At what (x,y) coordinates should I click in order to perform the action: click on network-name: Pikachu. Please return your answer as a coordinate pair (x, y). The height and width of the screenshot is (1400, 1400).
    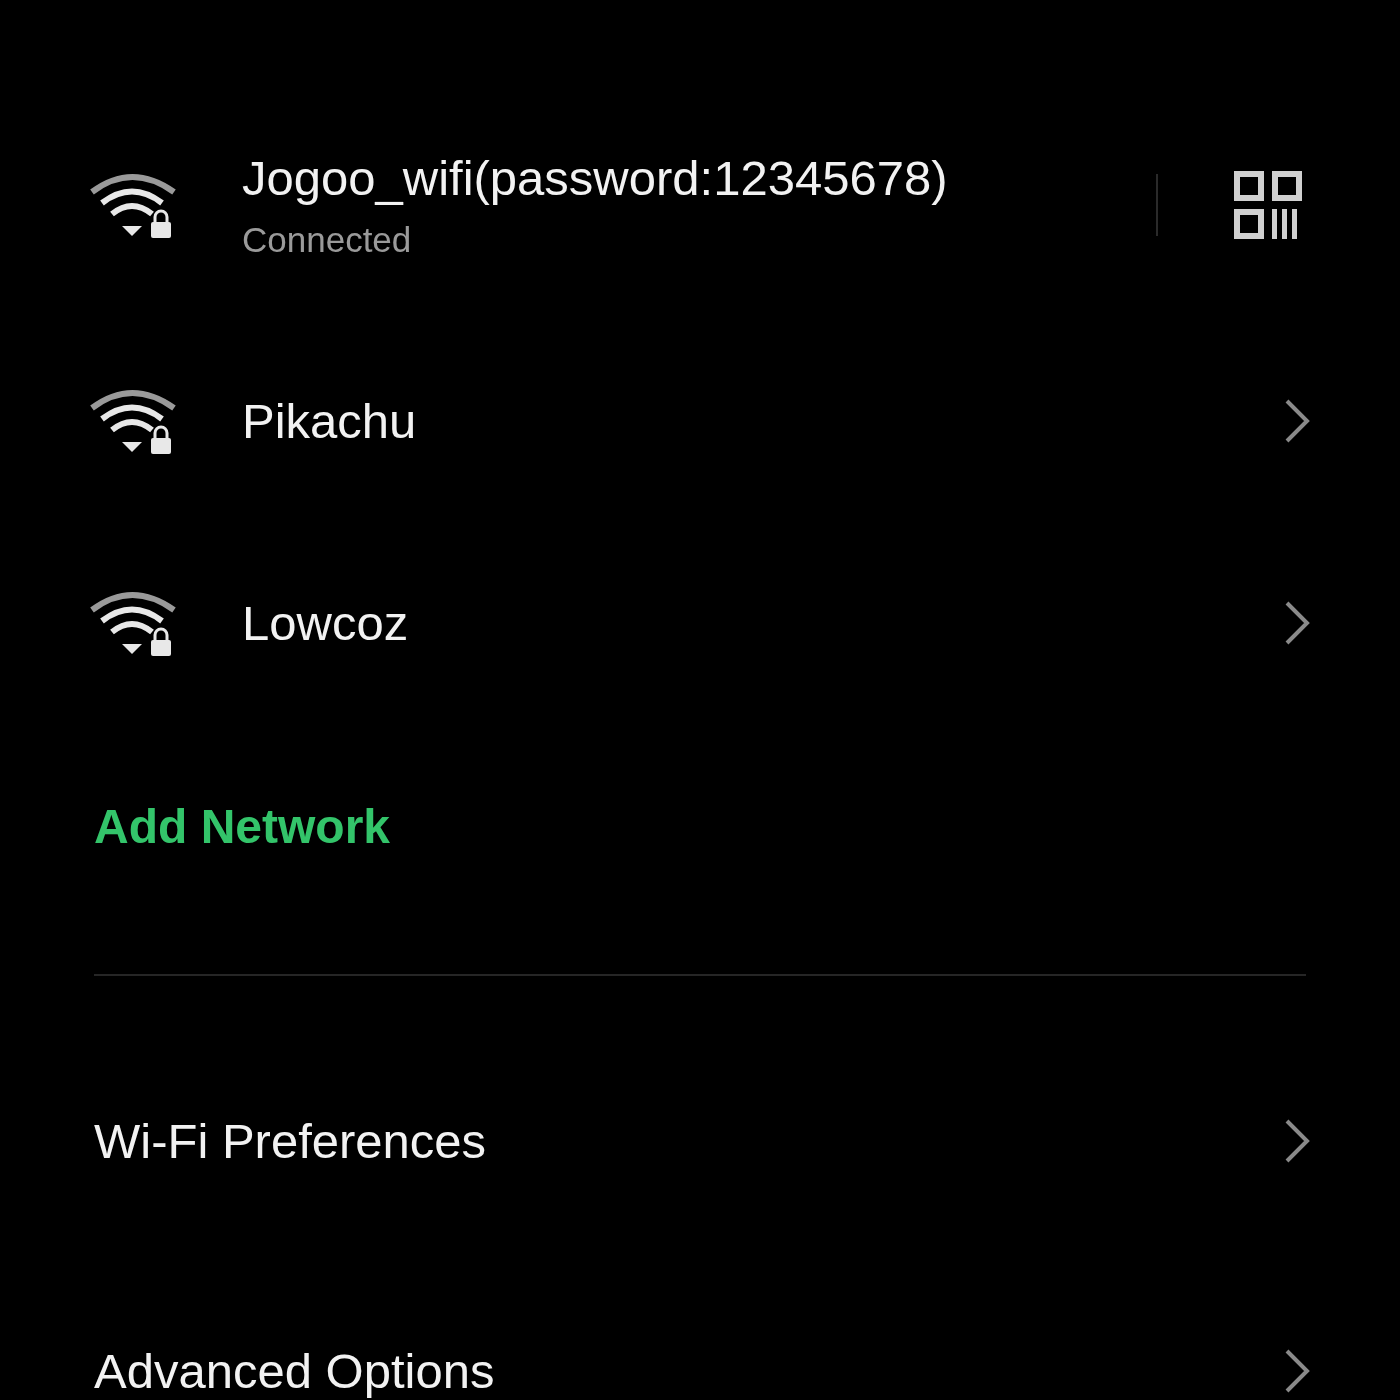
    Looking at the image, I should click on (329, 421).